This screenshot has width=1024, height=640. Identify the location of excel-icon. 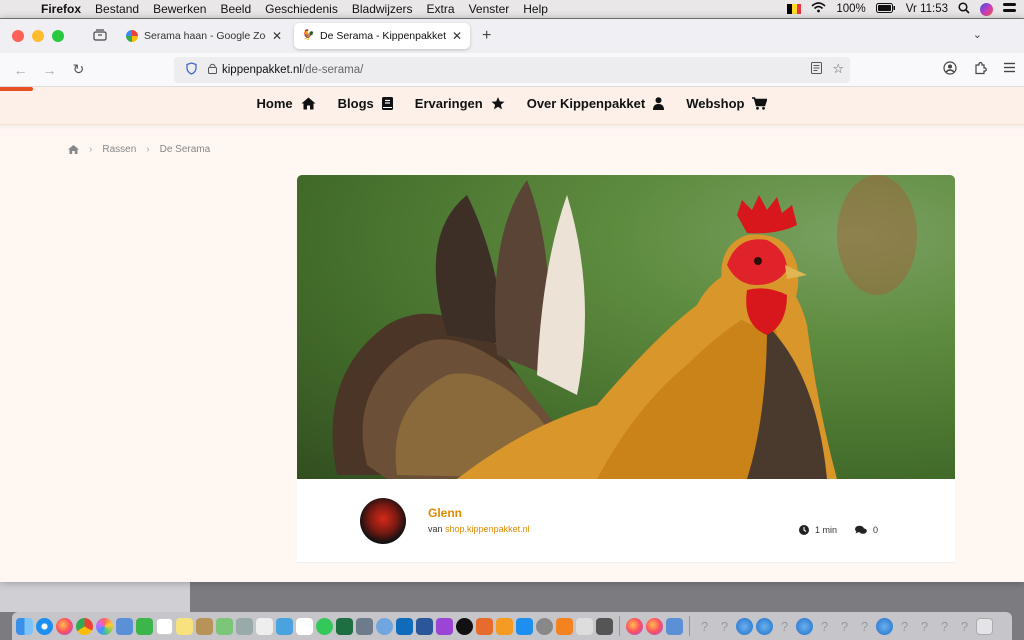
(344, 626).